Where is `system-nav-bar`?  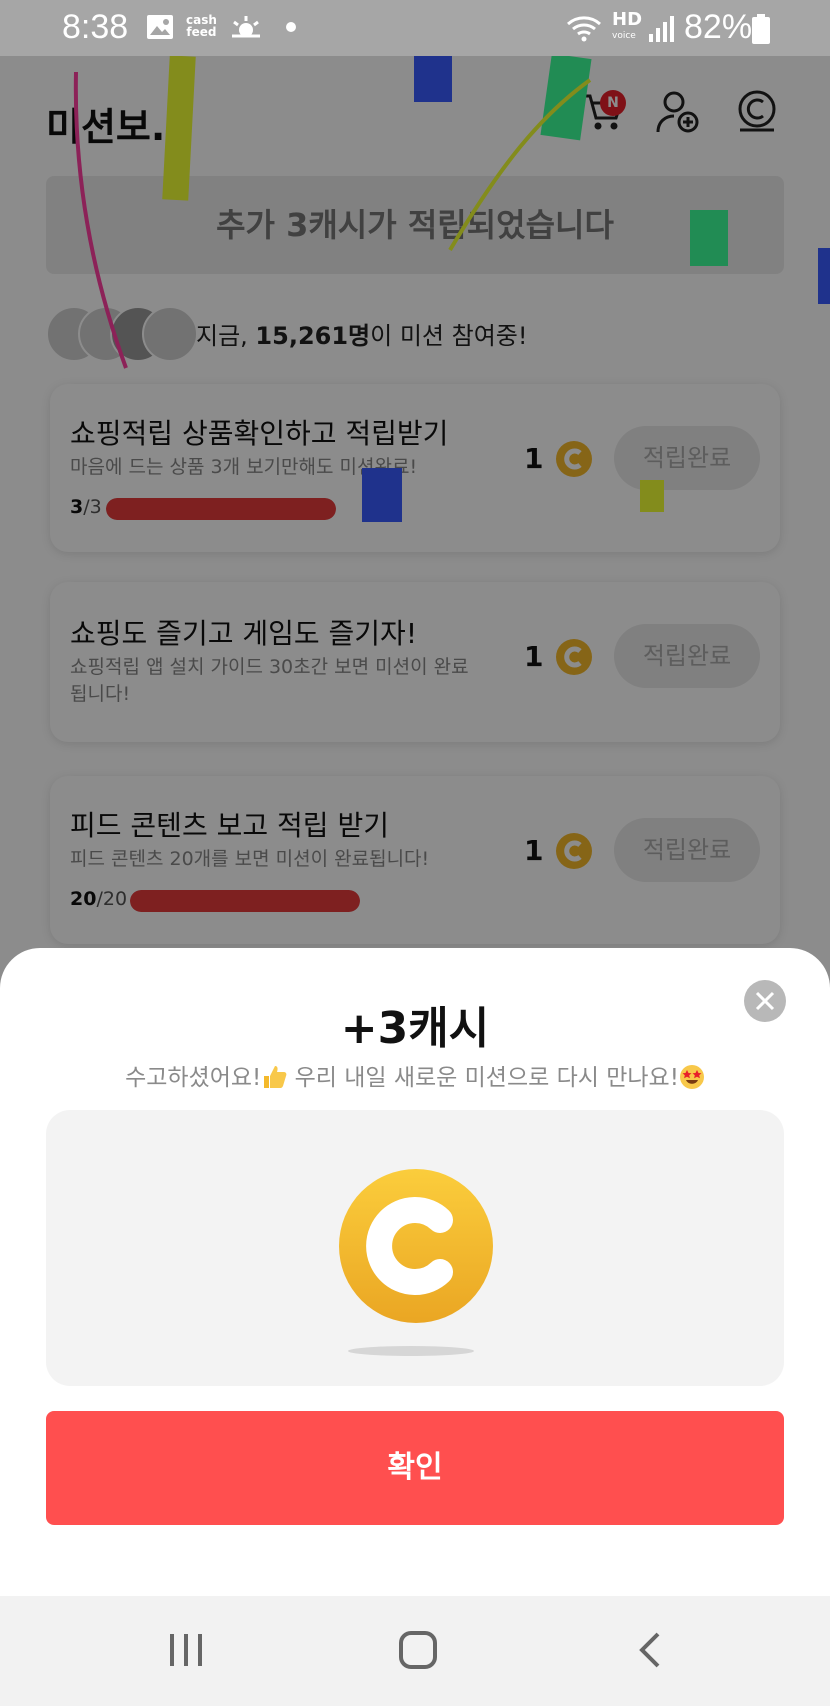 system-nav-bar is located at coordinates (415, 1651).